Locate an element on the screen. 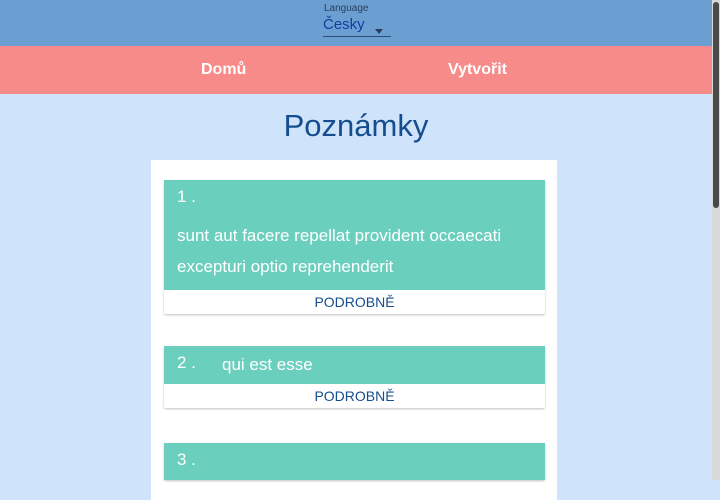 The image size is (720, 500). note-card-header: 3 . is located at coordinates (354, 461).